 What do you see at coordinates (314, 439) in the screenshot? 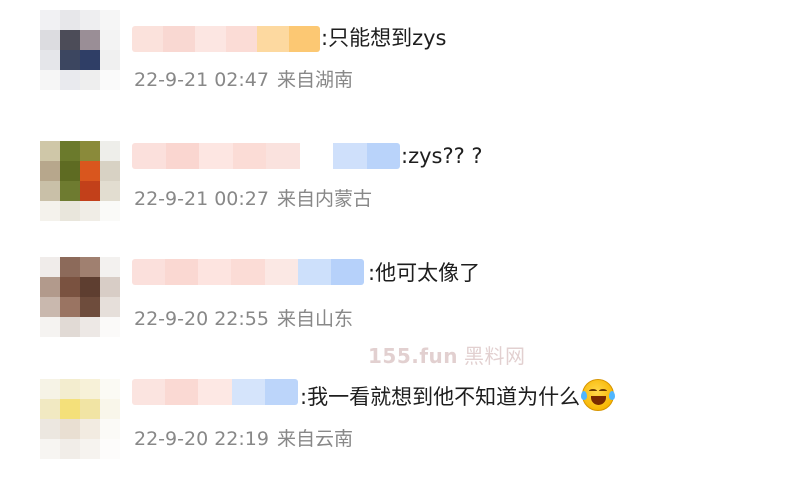
I see `comment-location: 来自云南` at bounding box center [314, 439].